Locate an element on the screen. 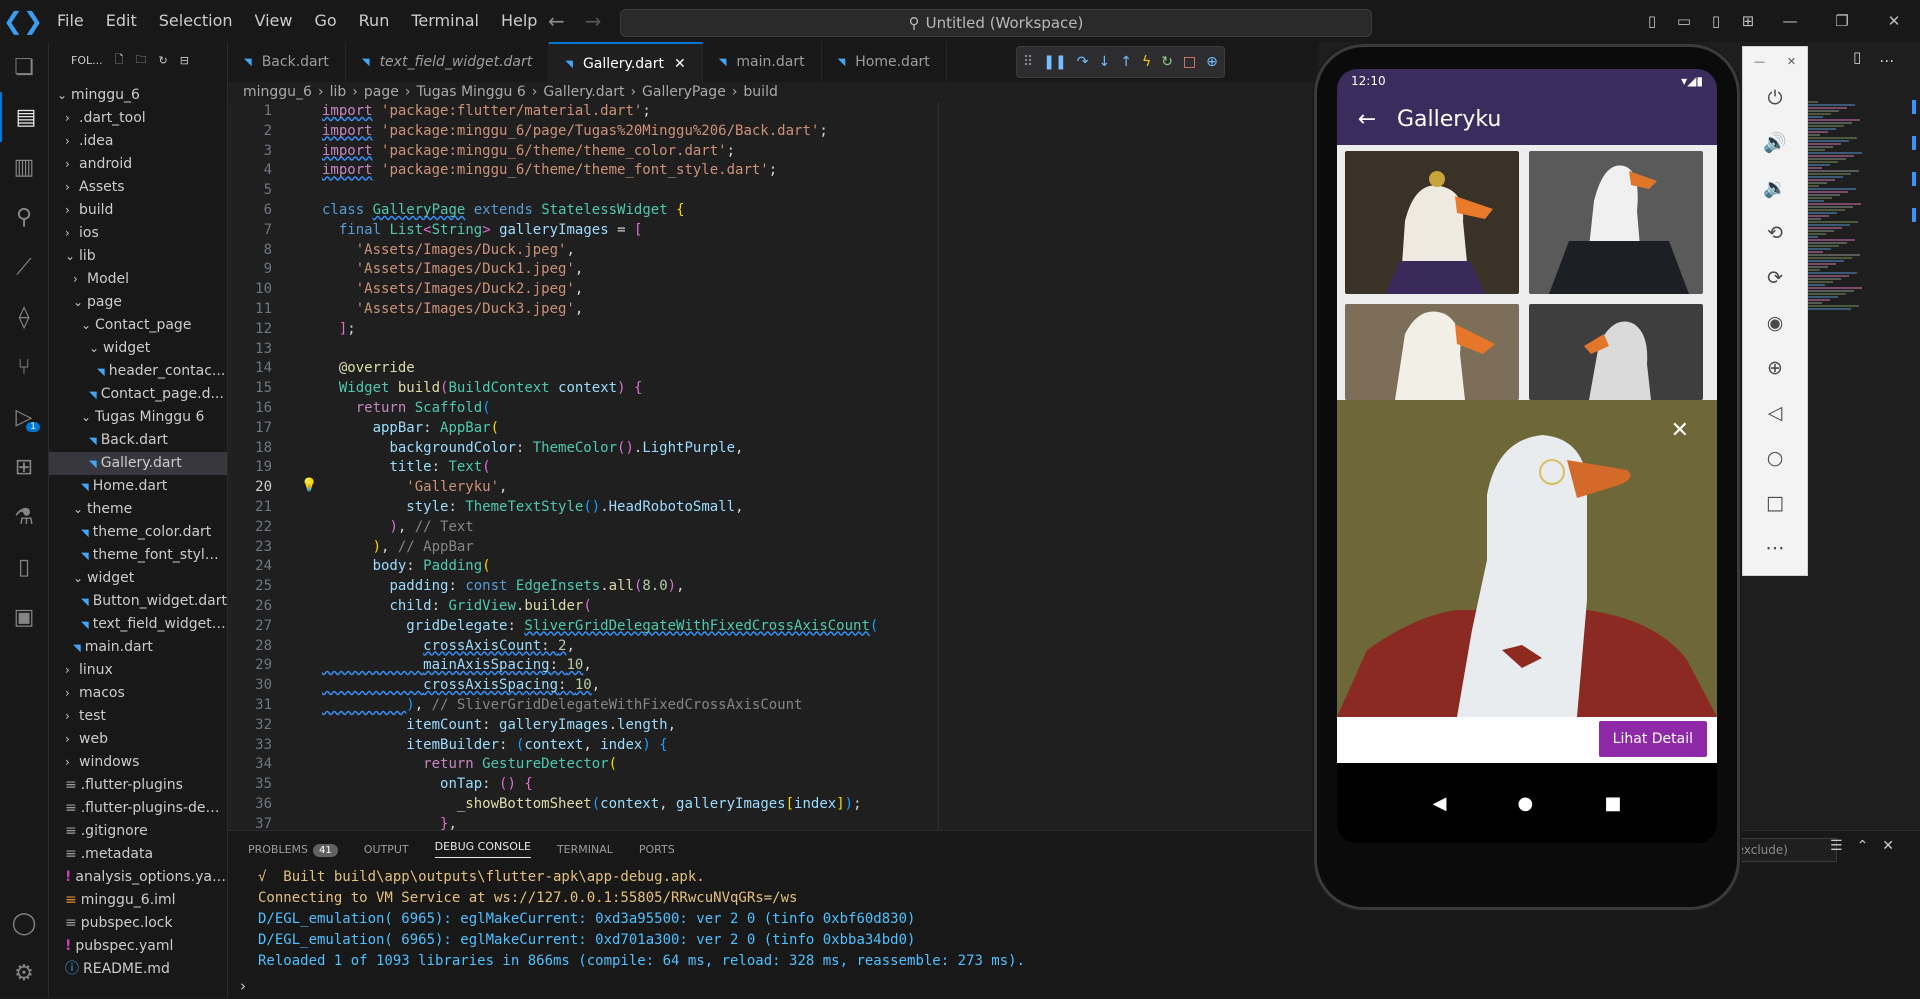  menu-item-file: File is located at coordinates (70, 21).